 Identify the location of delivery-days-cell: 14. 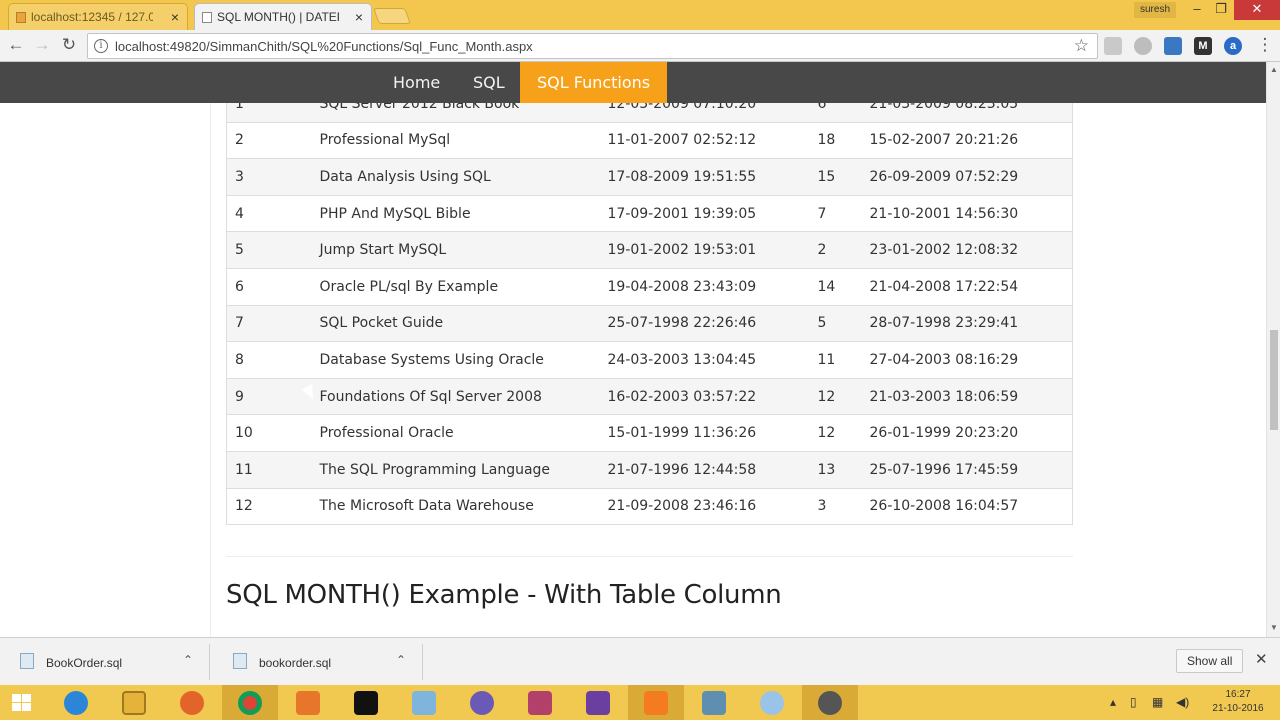
(835, 286).